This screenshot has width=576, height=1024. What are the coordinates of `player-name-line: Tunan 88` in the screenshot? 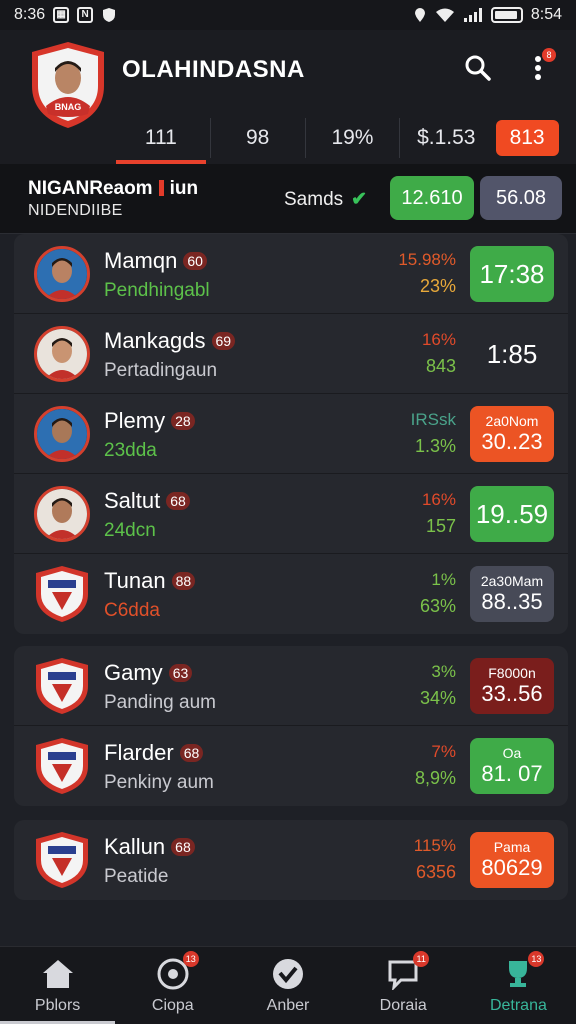 It's located at (150, 581).